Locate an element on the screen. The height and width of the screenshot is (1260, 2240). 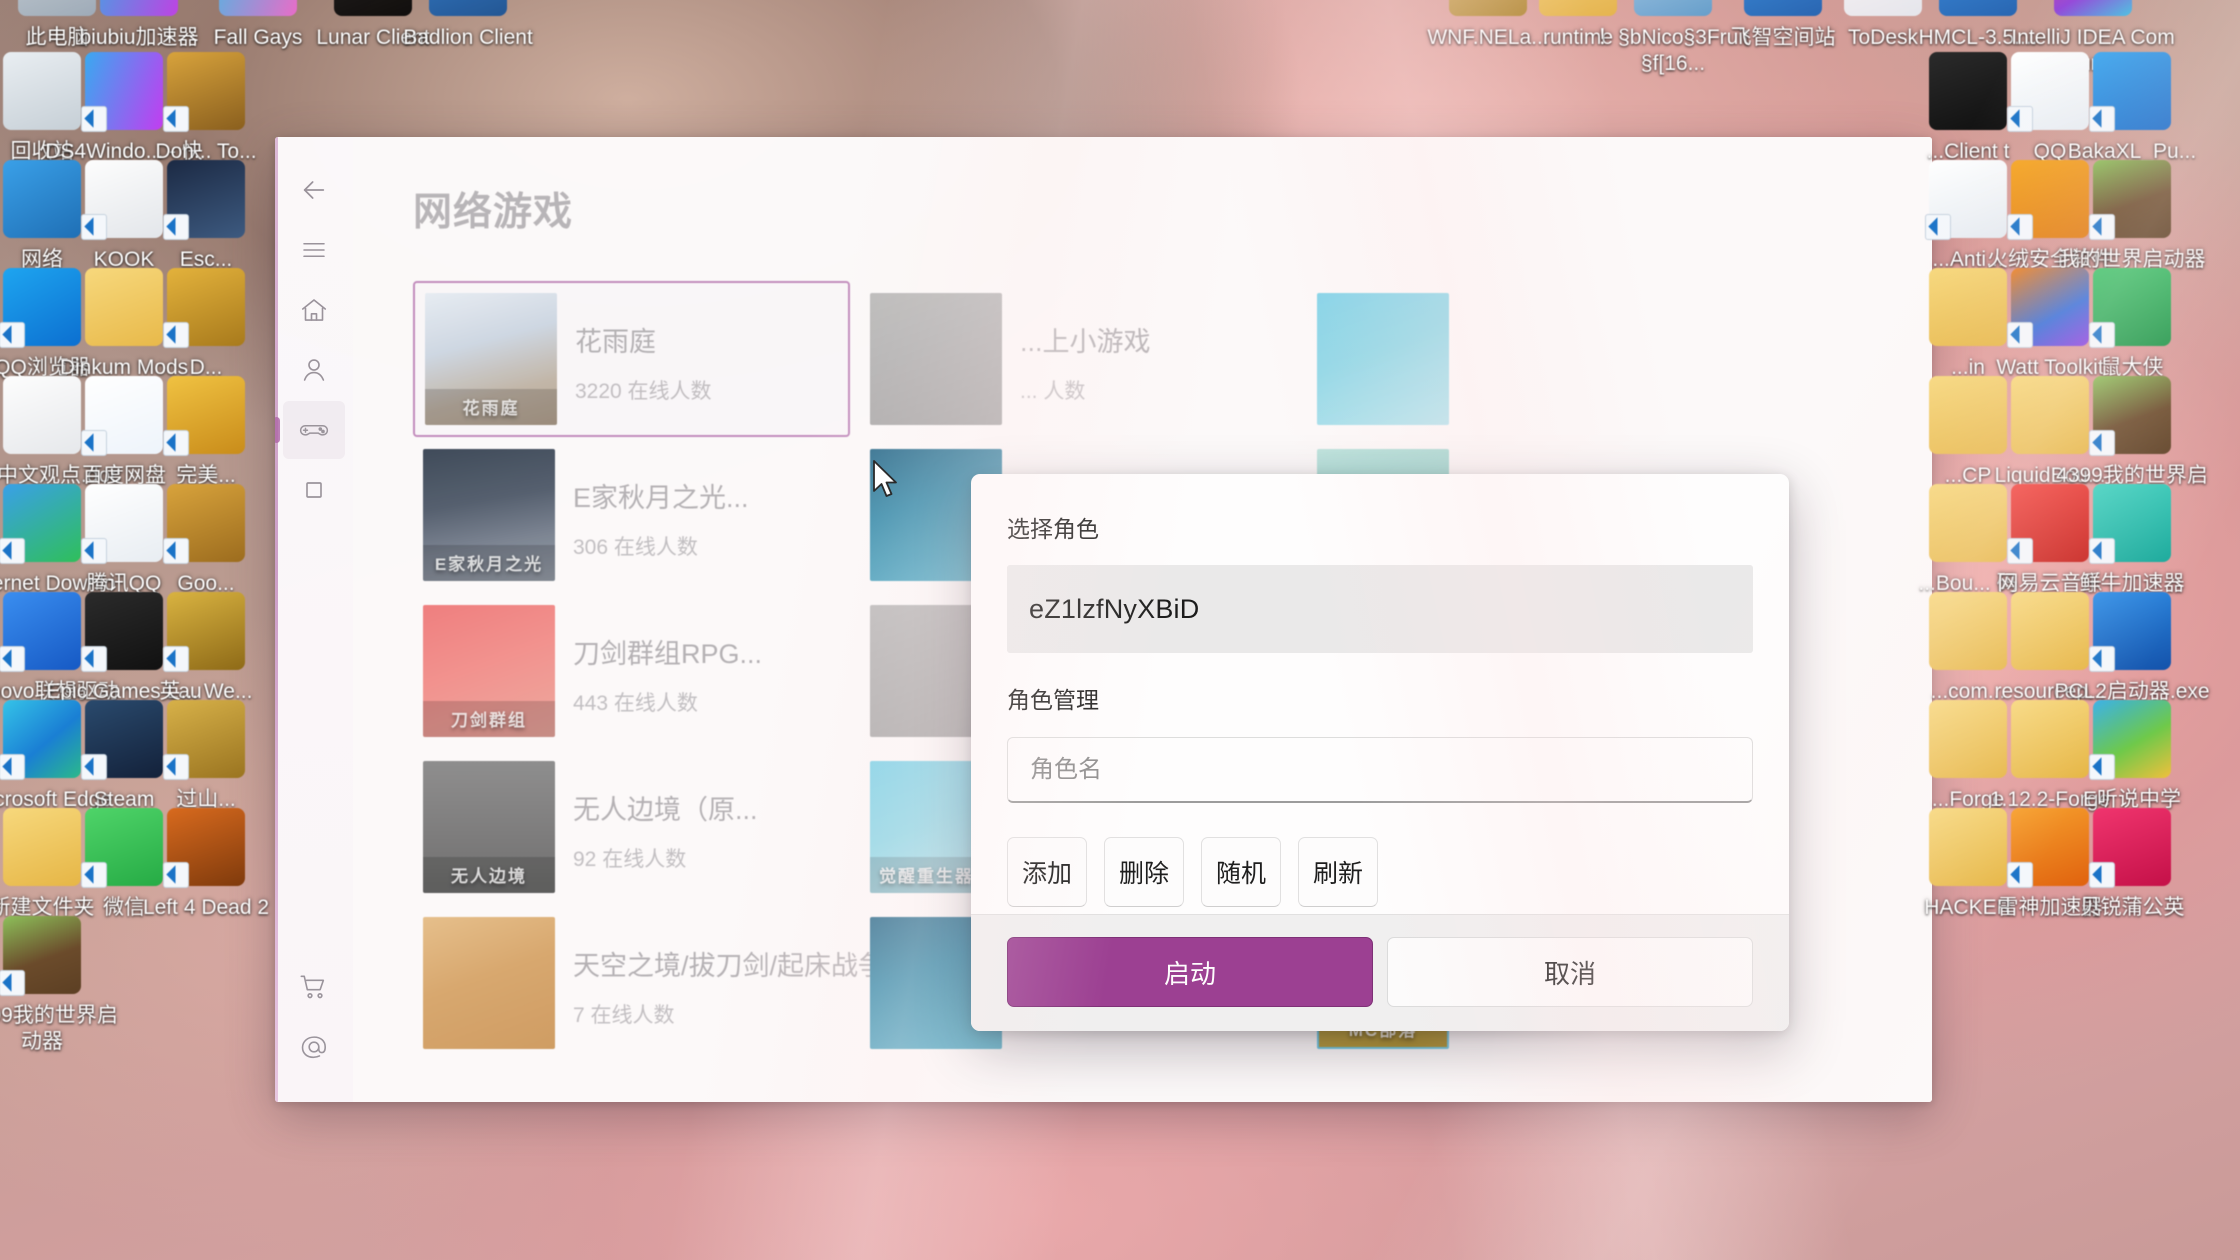
game-card: 刀剑群组 刀剑群组RPG... 443 在线人数 is located at coordinates (631, 671).